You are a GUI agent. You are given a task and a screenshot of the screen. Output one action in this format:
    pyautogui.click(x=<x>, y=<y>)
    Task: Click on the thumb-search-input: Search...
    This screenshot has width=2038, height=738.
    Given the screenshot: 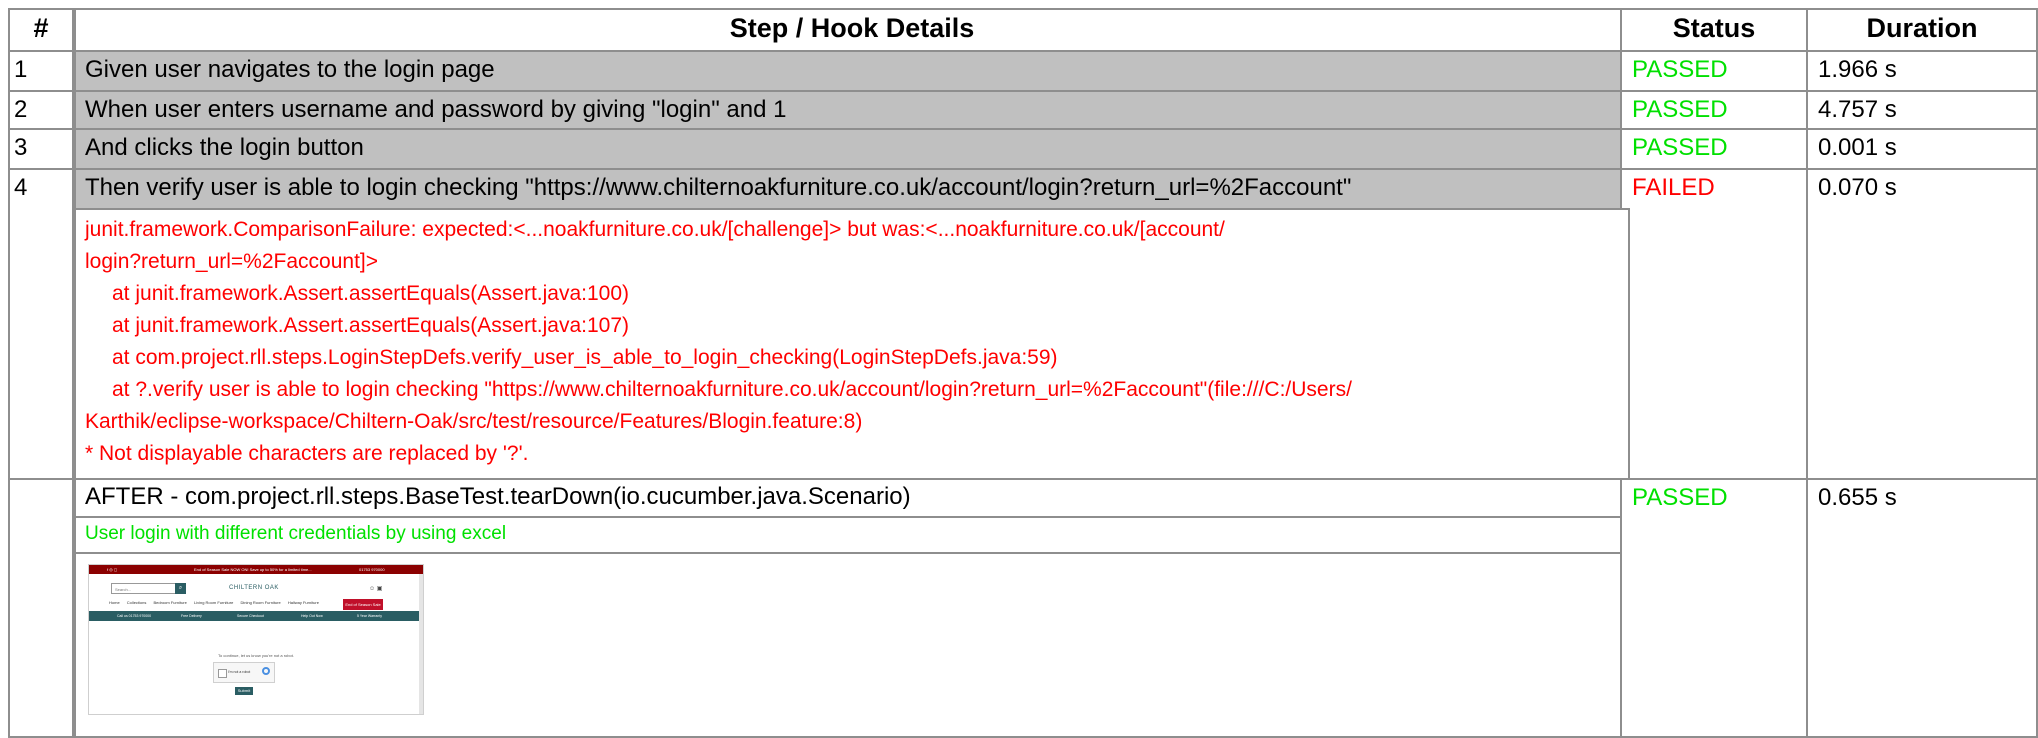 What is the action you would take?
    pyautogui.click(x=145, y=588)
    